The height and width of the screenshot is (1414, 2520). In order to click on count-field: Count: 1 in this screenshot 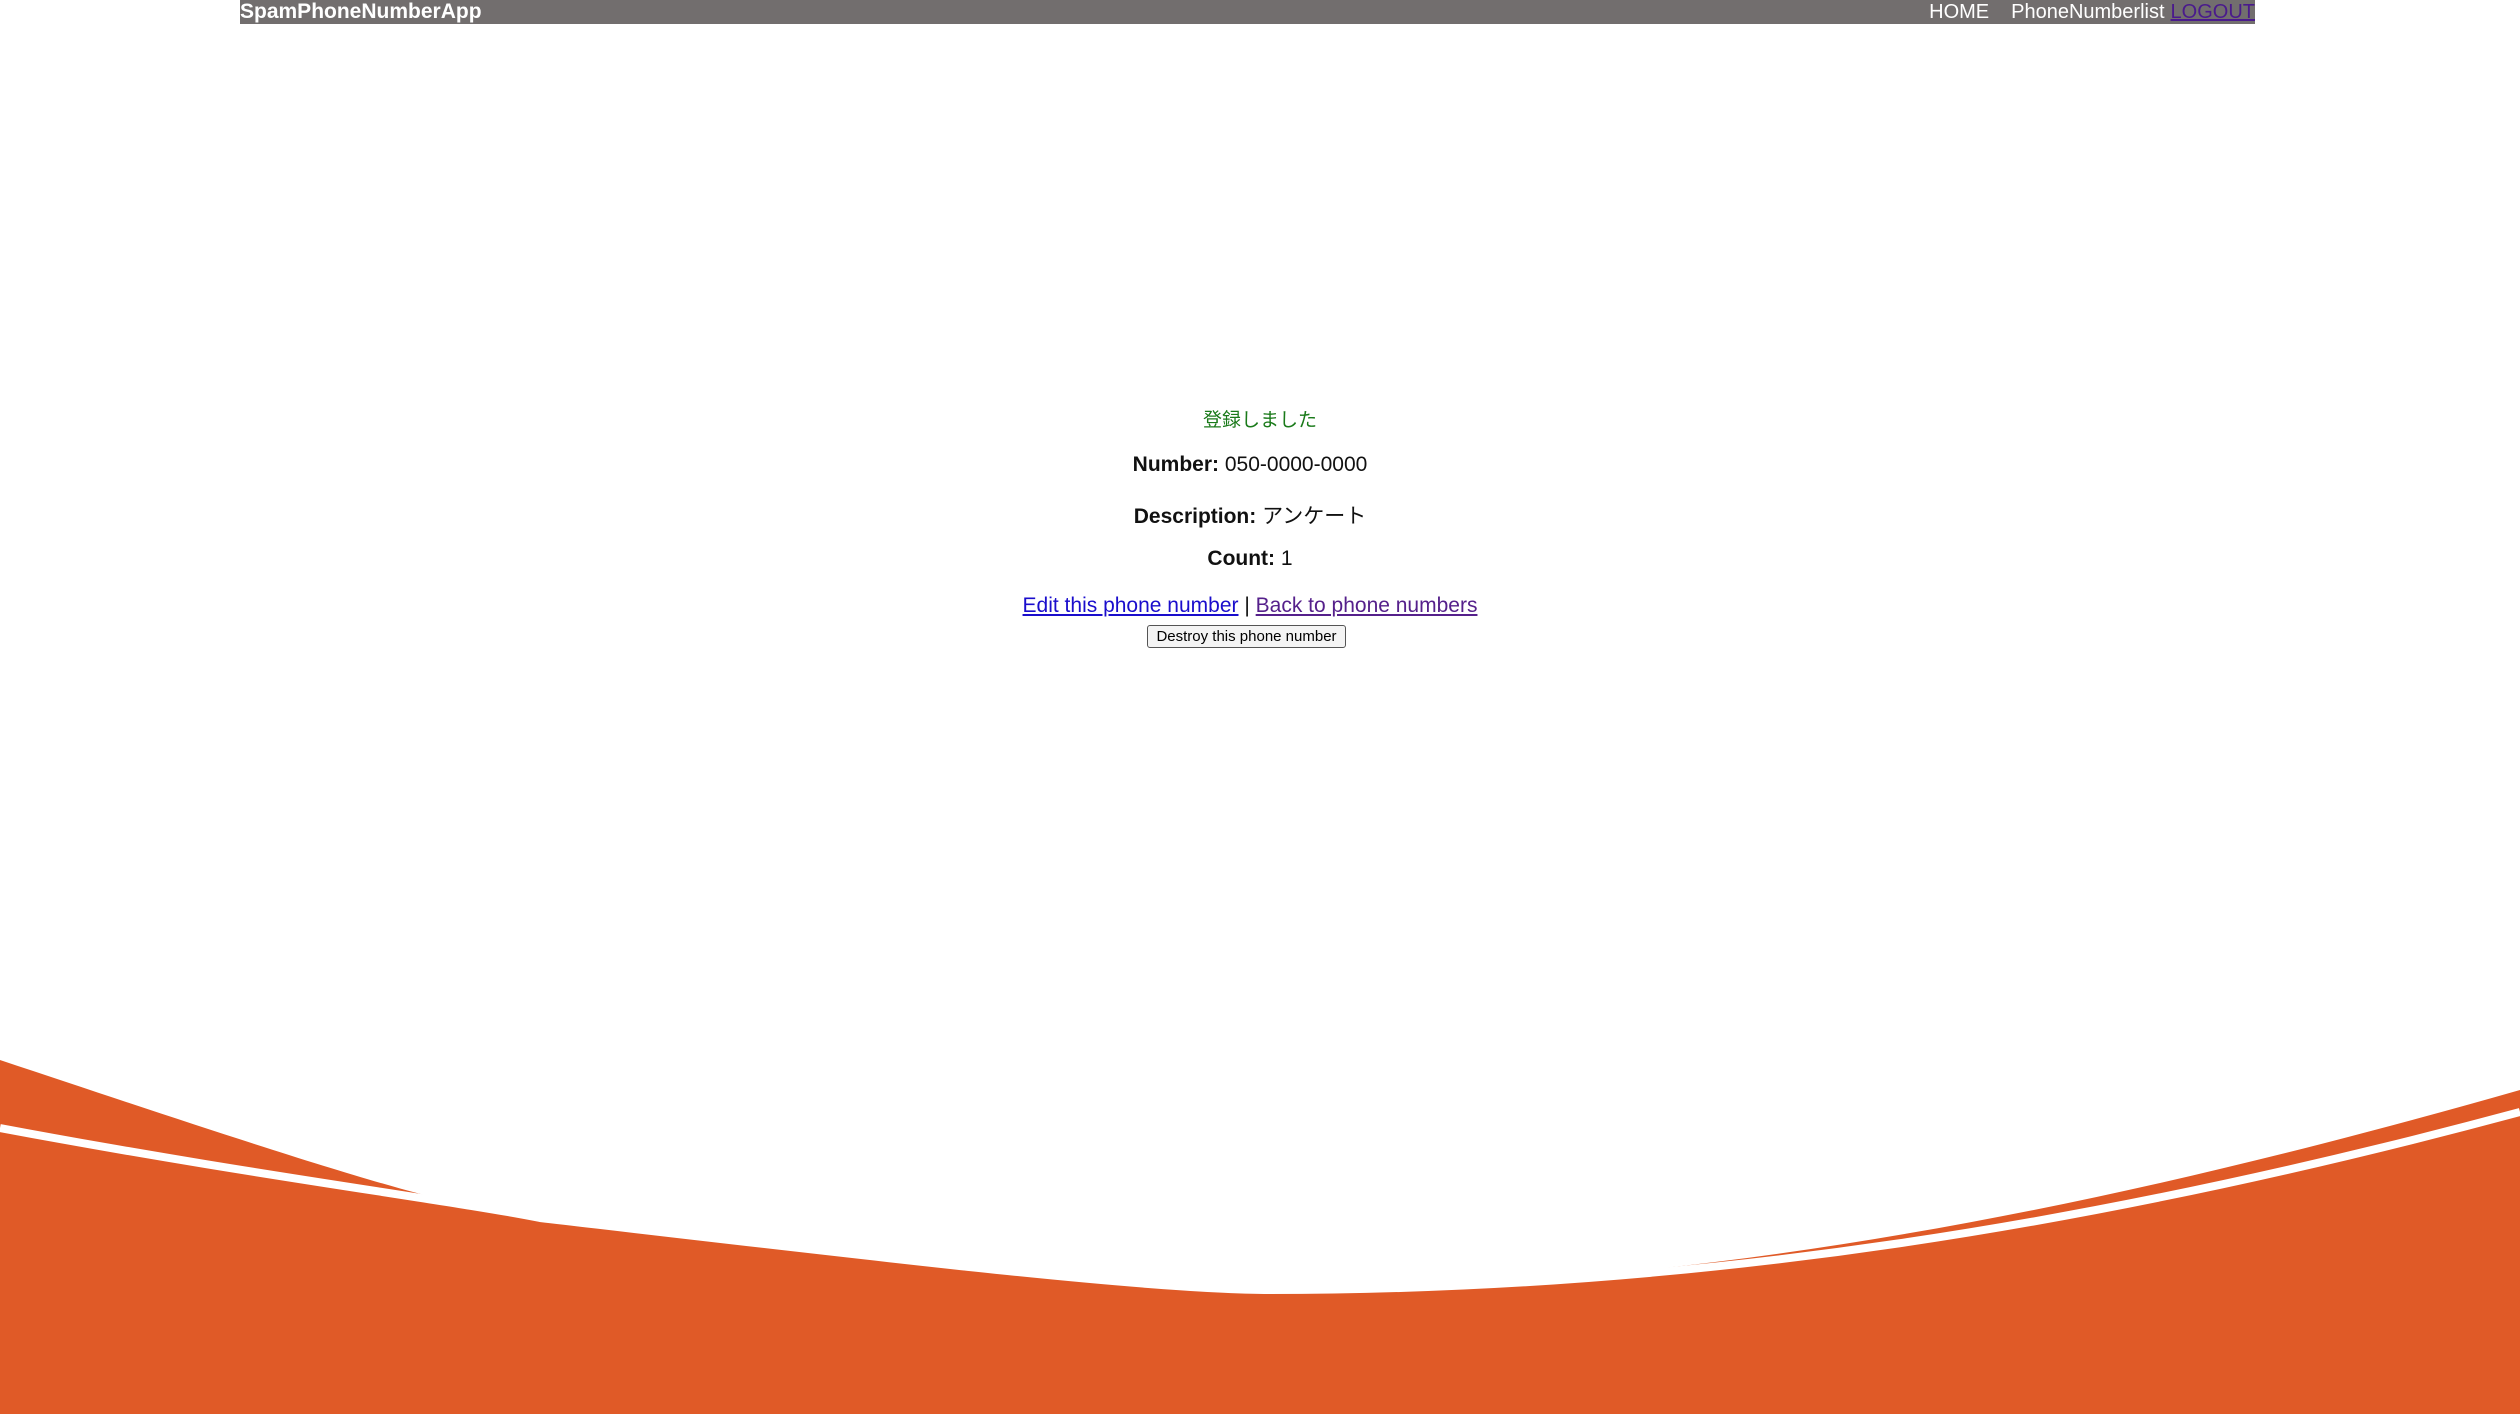, I will do `click(1250, 559)`.